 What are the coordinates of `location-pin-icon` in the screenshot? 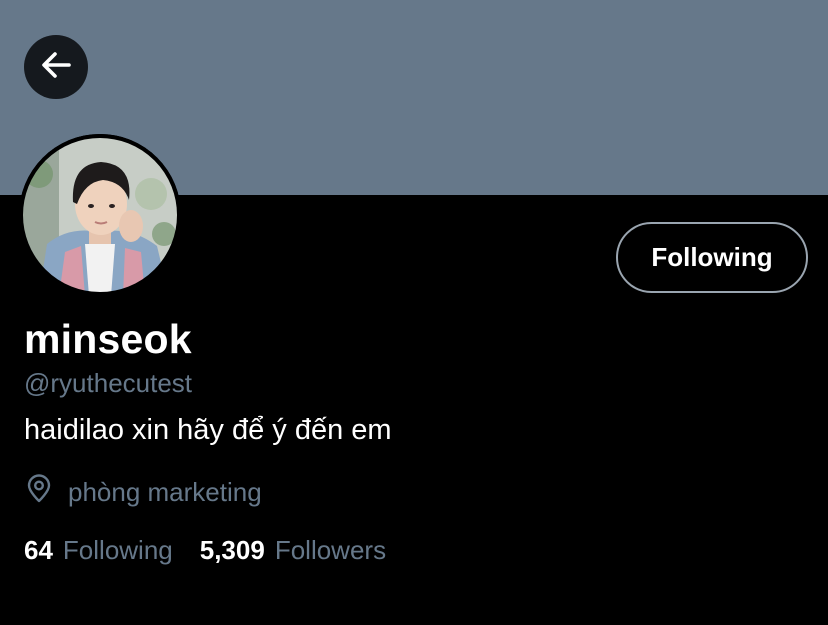 It's located at (39, 492).